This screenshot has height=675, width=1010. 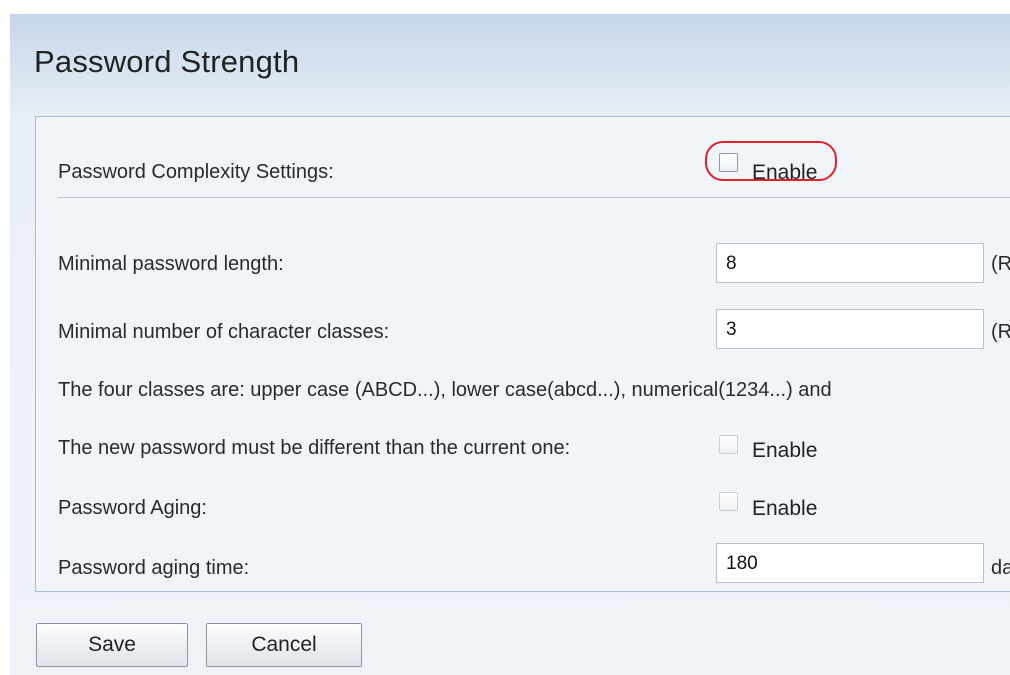 I want to click on password-aging-label: Password Aging:, so click(x=132, y=508).